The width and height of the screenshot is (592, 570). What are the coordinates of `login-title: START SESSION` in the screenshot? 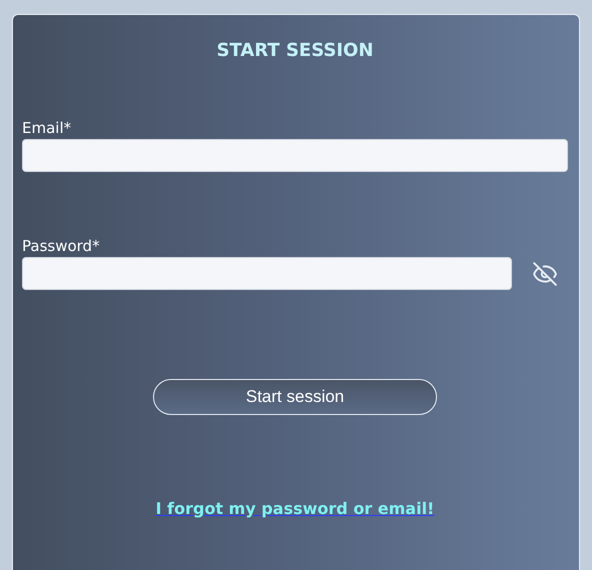 It's located at (295, 51).